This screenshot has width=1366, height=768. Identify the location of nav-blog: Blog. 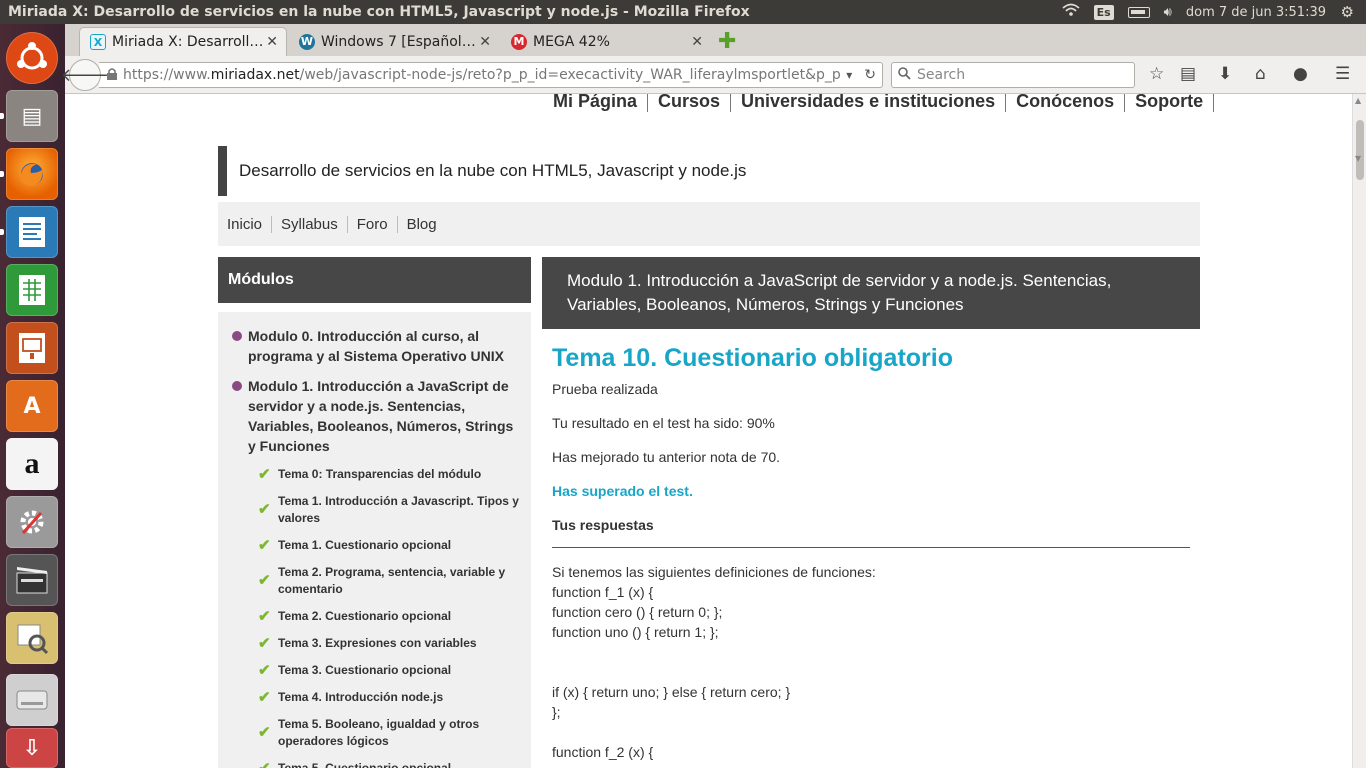
(422, 224).